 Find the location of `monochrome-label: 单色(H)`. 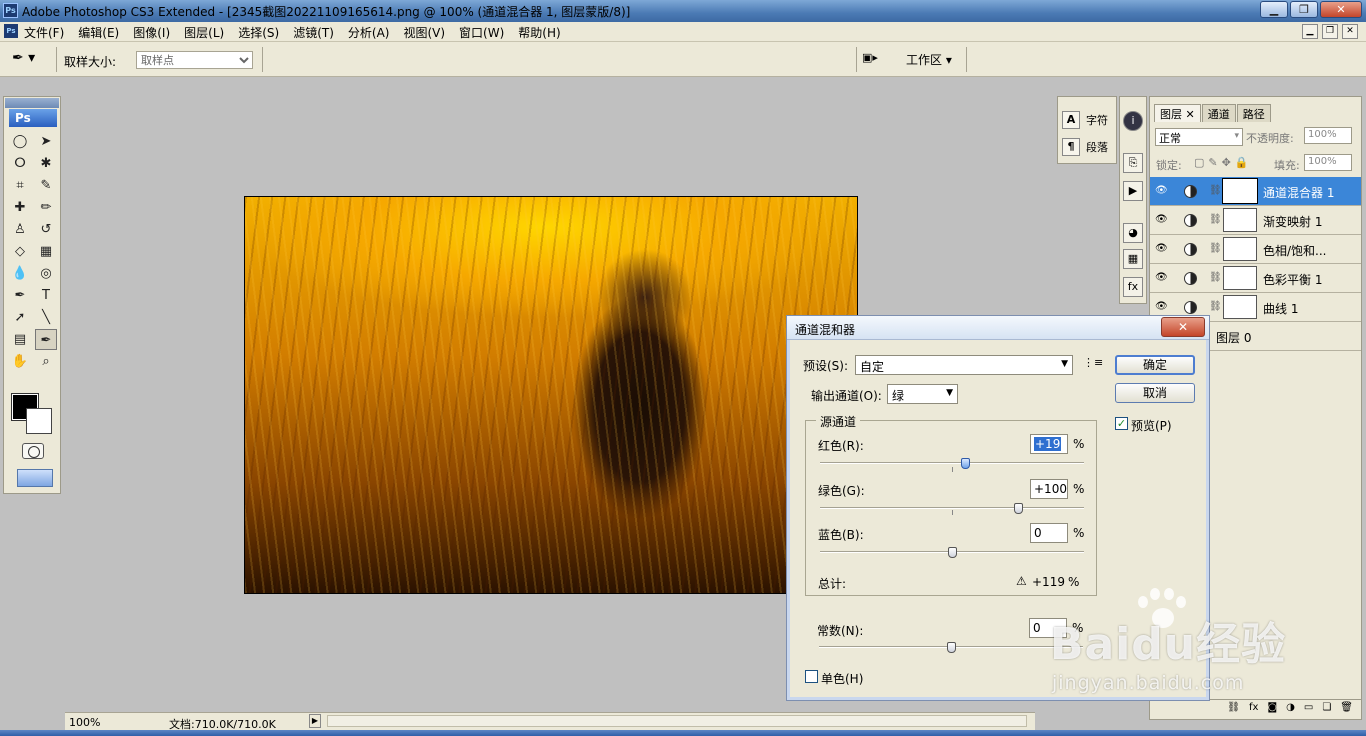

monochrome-label: 单色(H) is located at coordinates (842, 678).